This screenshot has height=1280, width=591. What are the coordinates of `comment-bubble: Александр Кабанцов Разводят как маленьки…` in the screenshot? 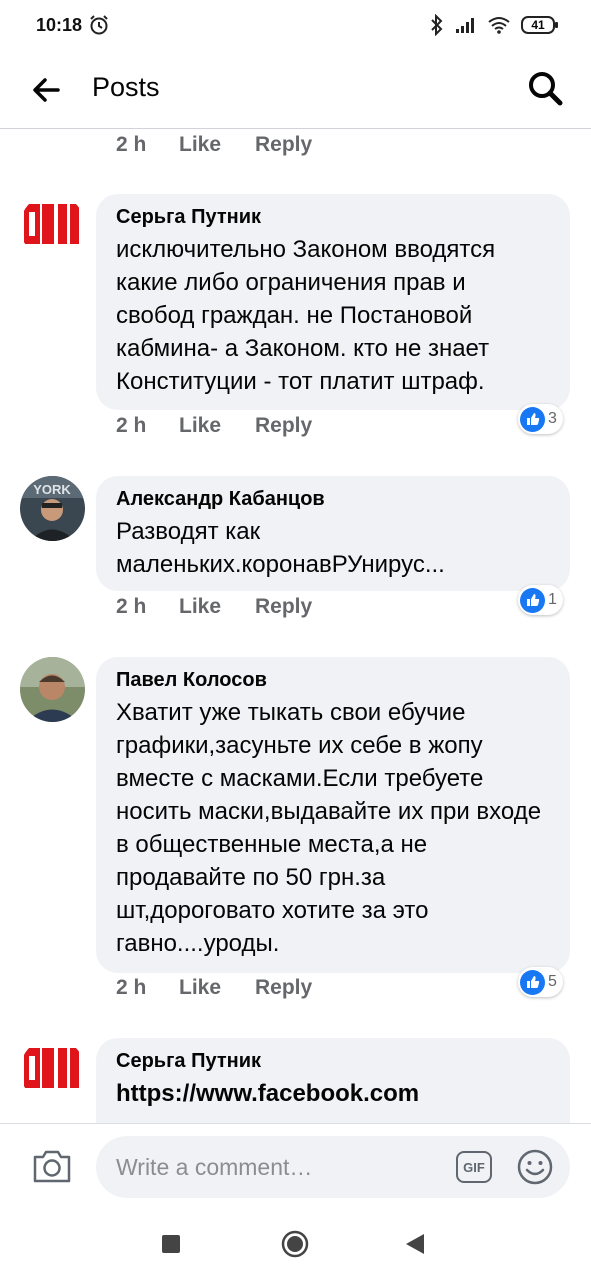 It's located at (333, 533).